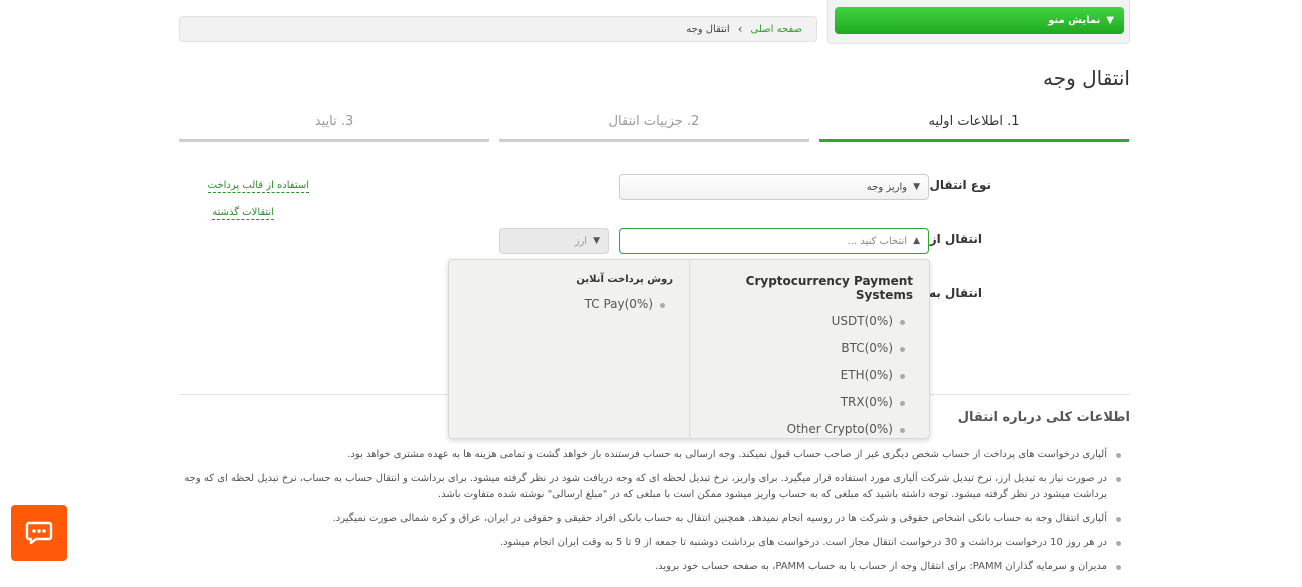 This screenshot has width=1302, height=587. I want to click on currency-select: ▼ ارز, so click(554, 241).